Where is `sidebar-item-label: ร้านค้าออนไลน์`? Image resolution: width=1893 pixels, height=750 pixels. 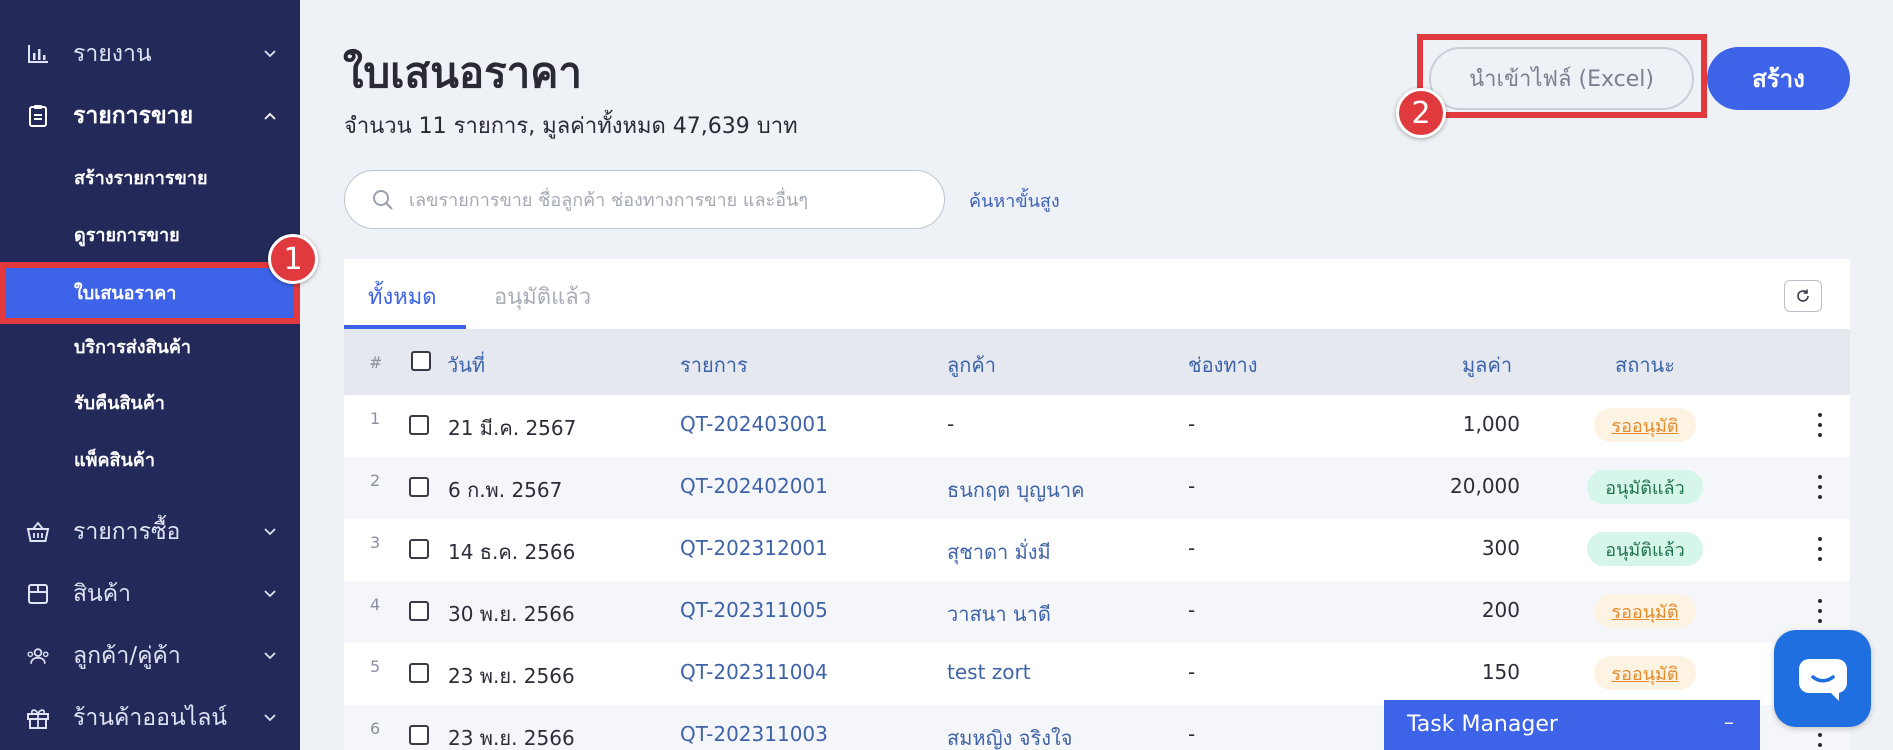 sidebar-item-label: ร้านค้าออนไลน์ is located at coordinates (150, 718).